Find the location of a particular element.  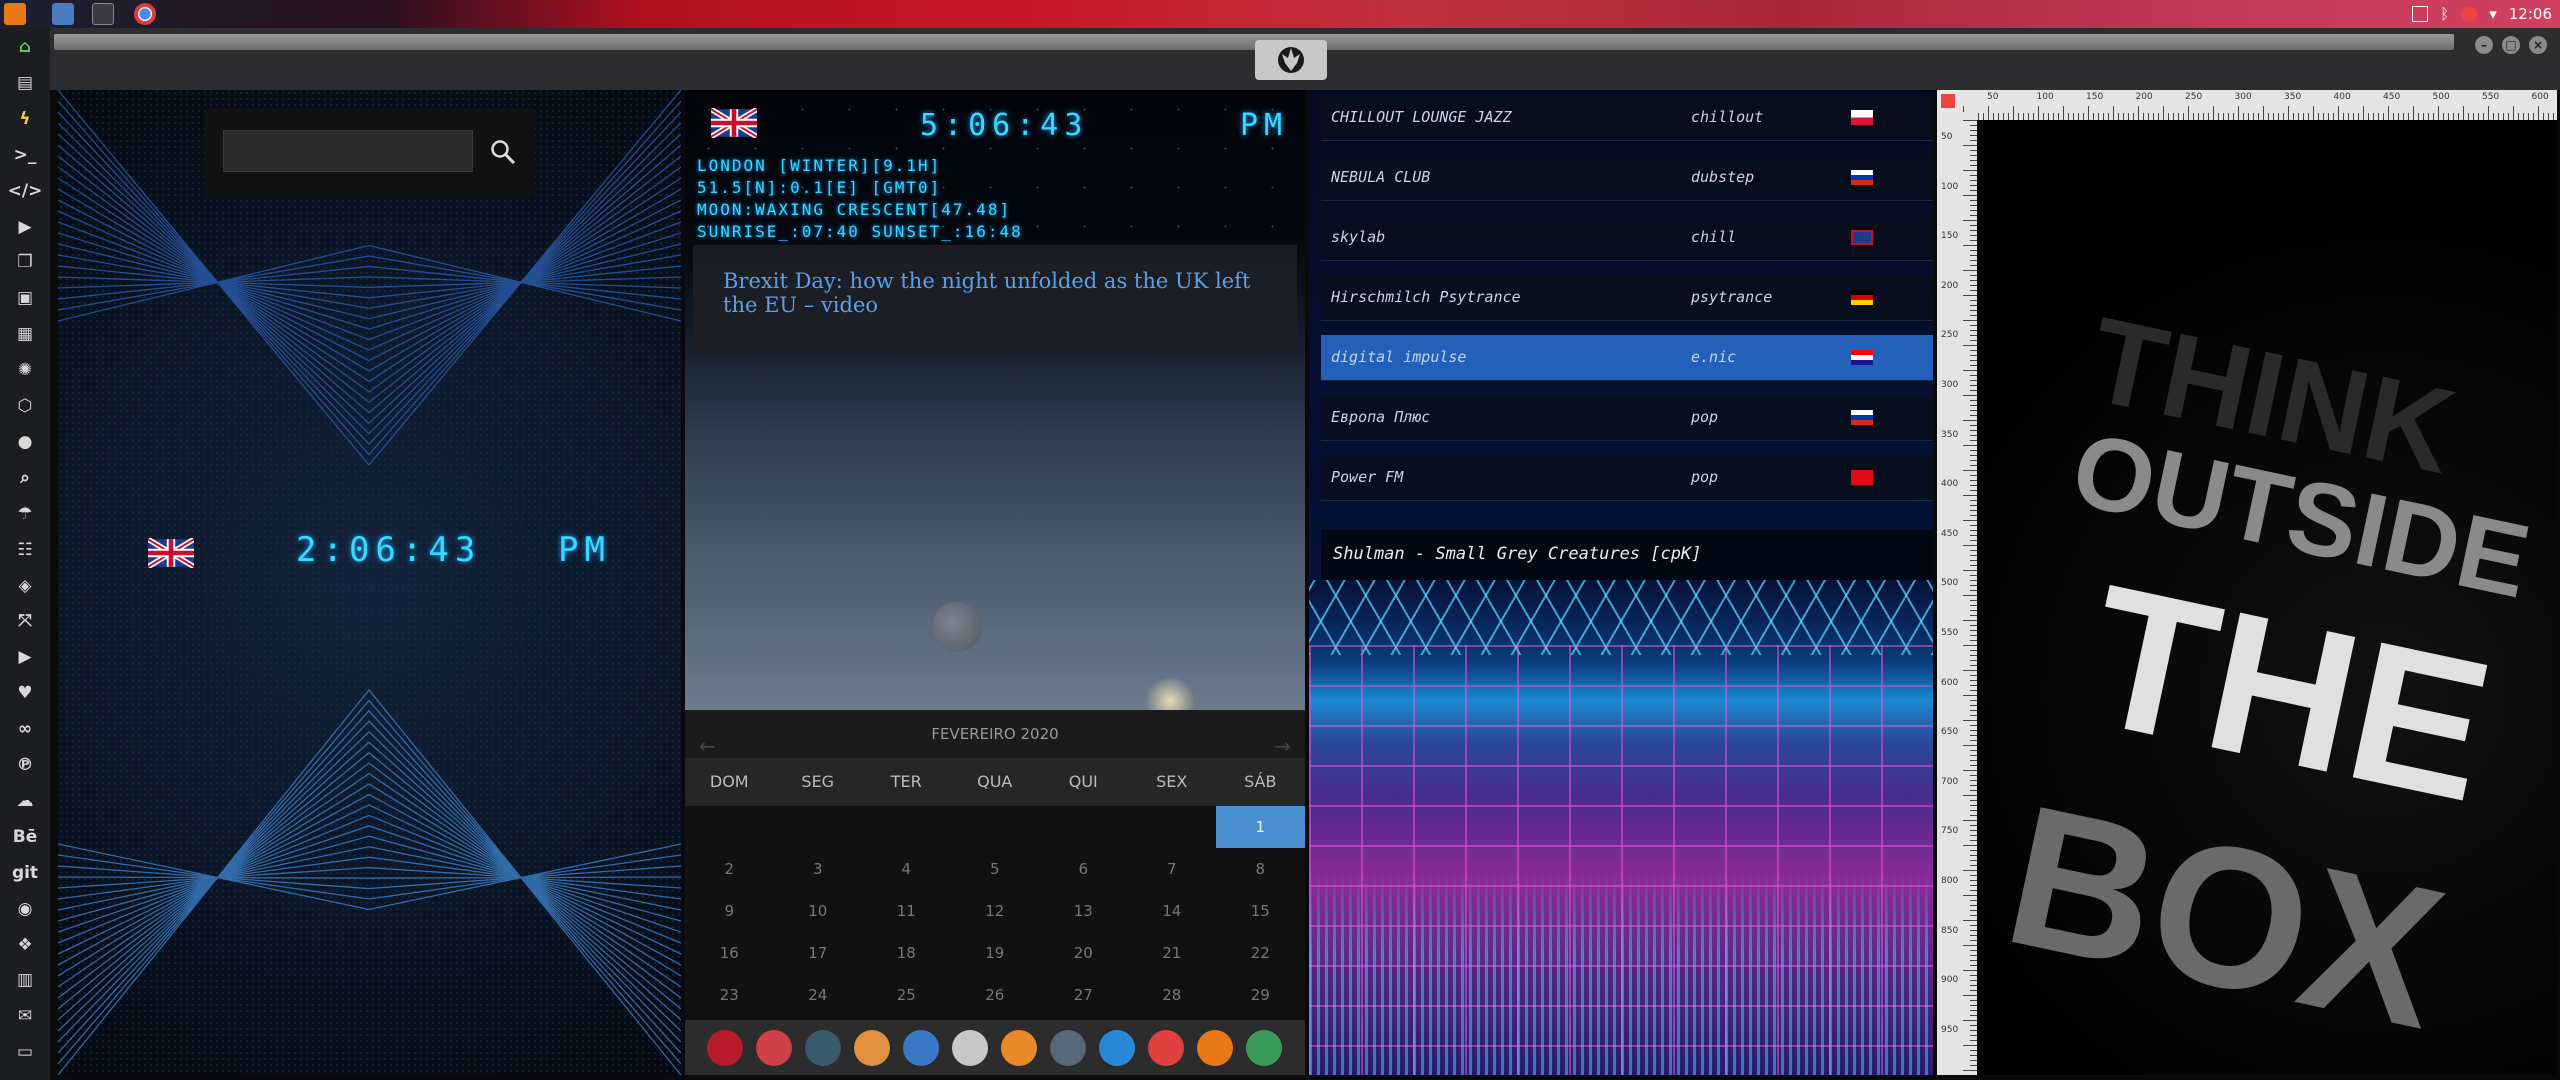

globe-icon: ● is located at coordinates (25, 442).